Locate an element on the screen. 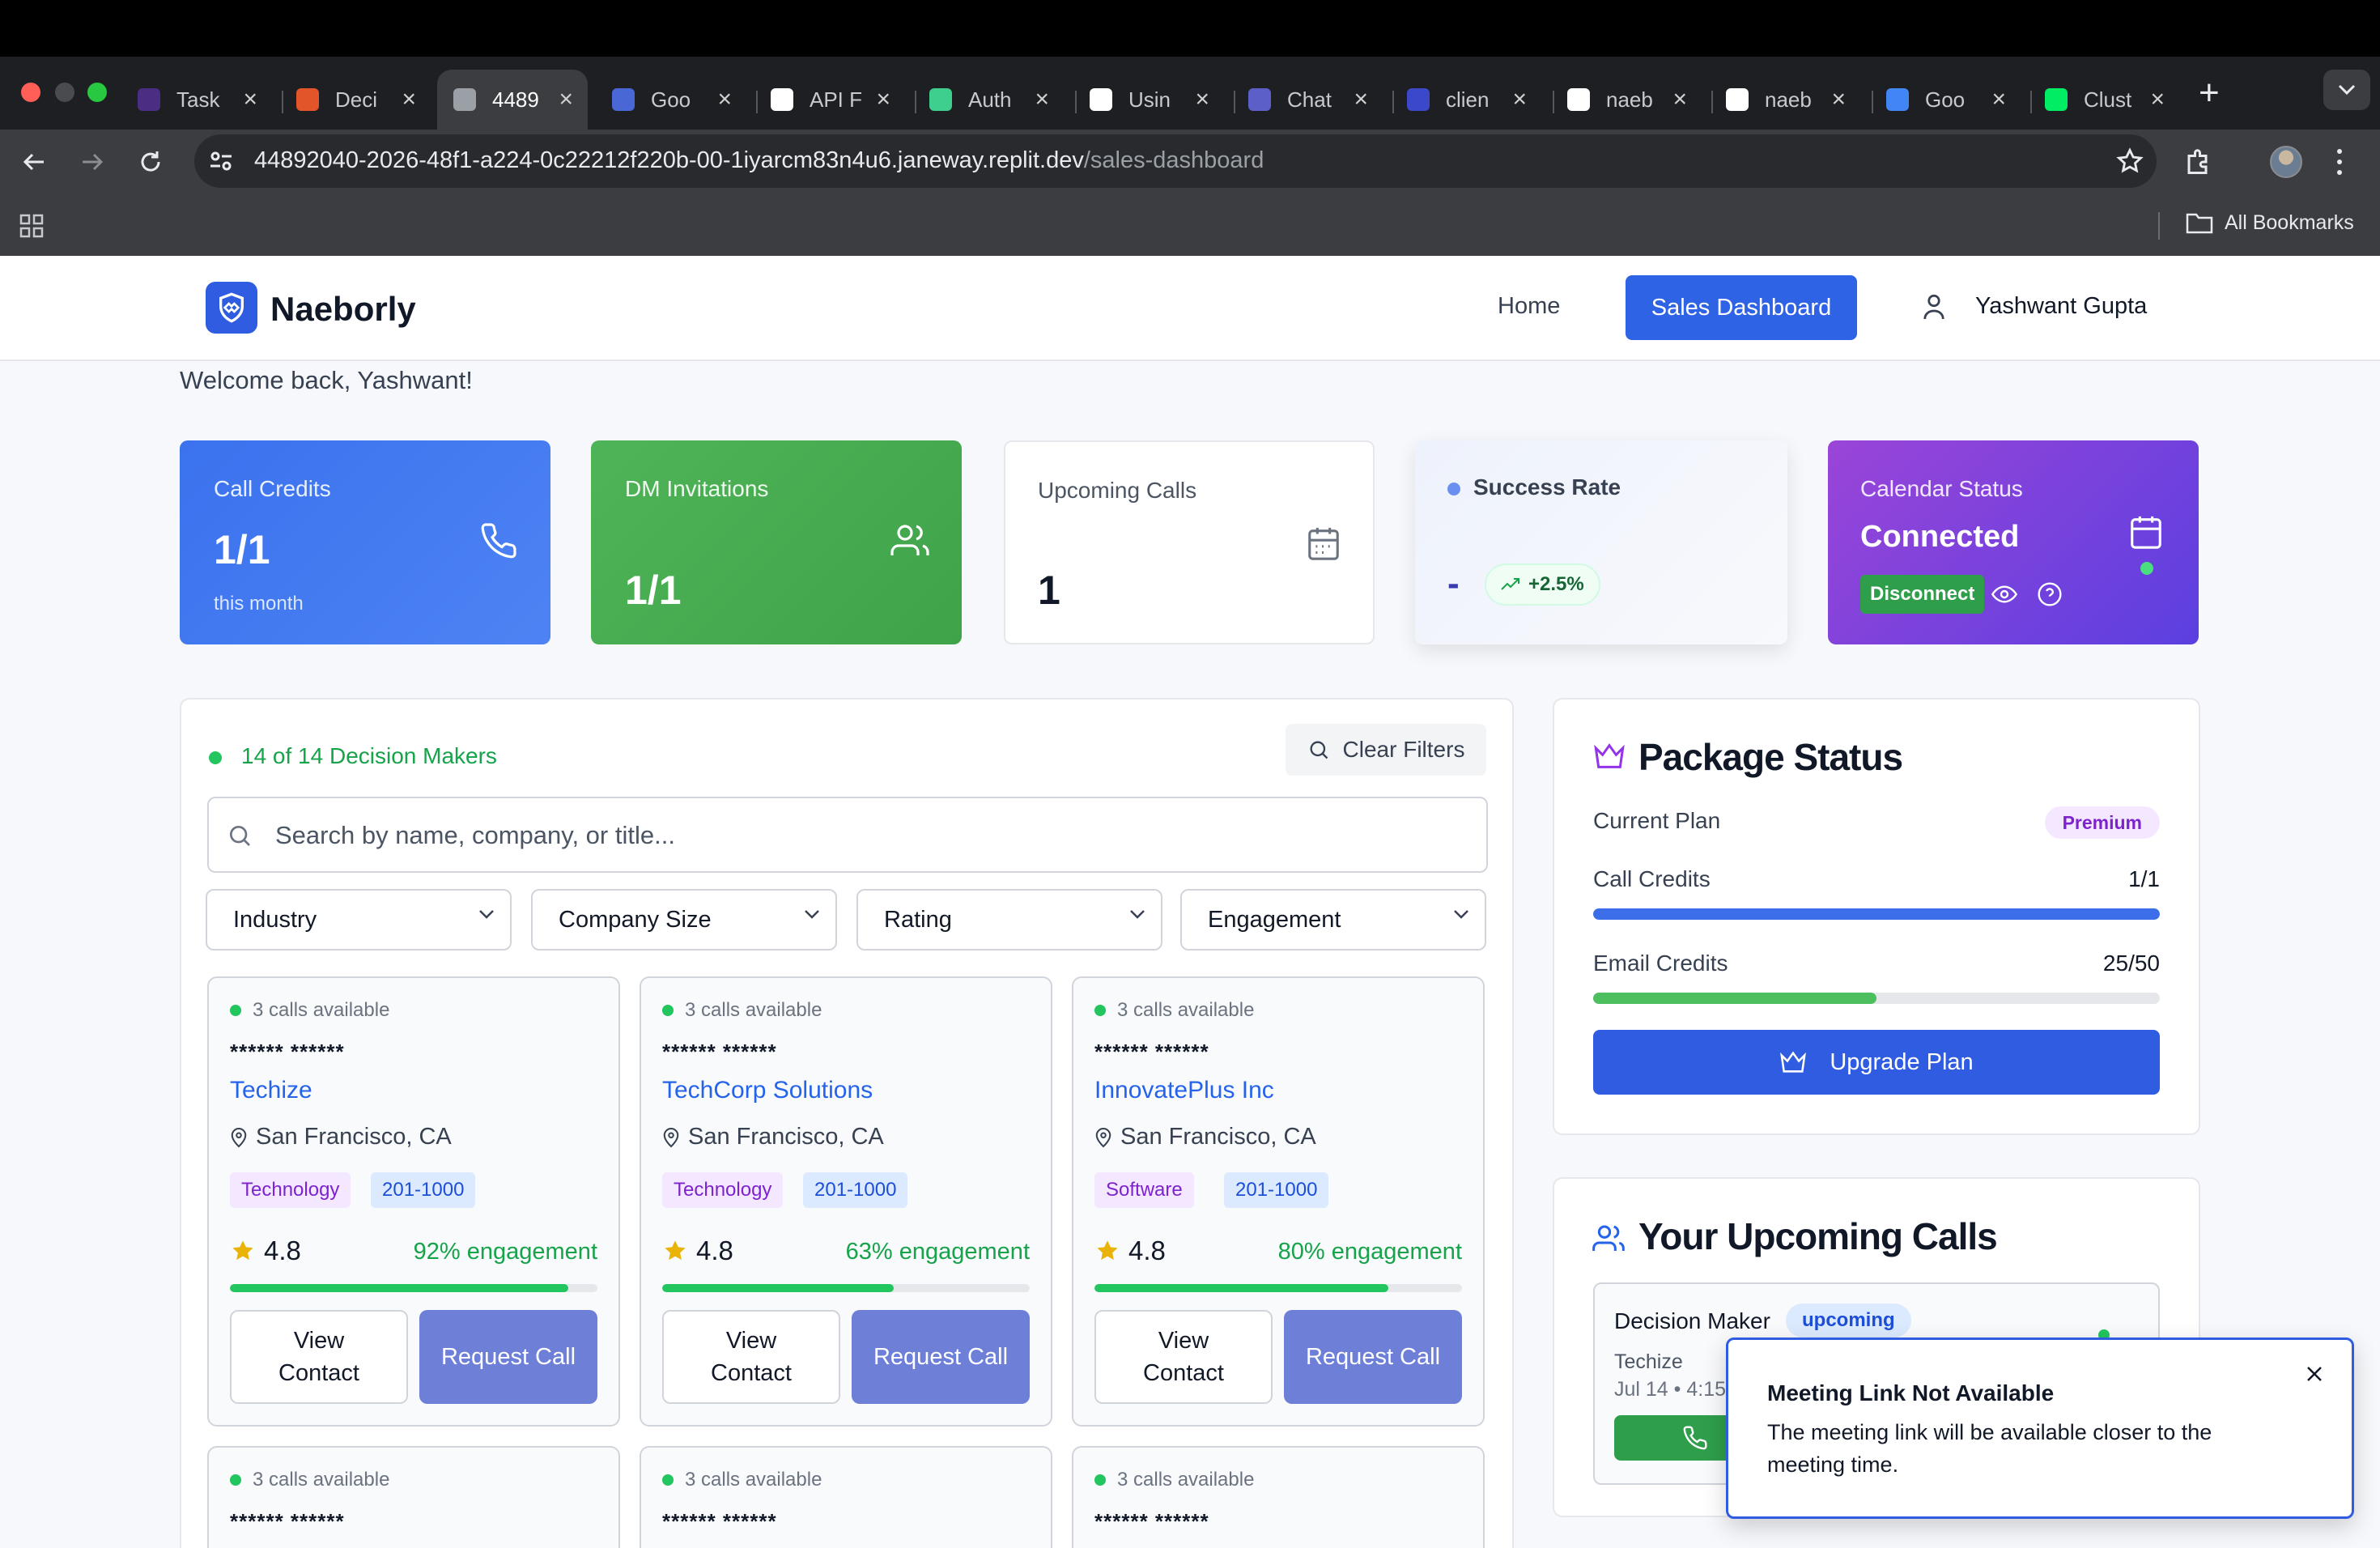 The image size is (2380, 1548). brand-logo is located at coordinates (232, 308).